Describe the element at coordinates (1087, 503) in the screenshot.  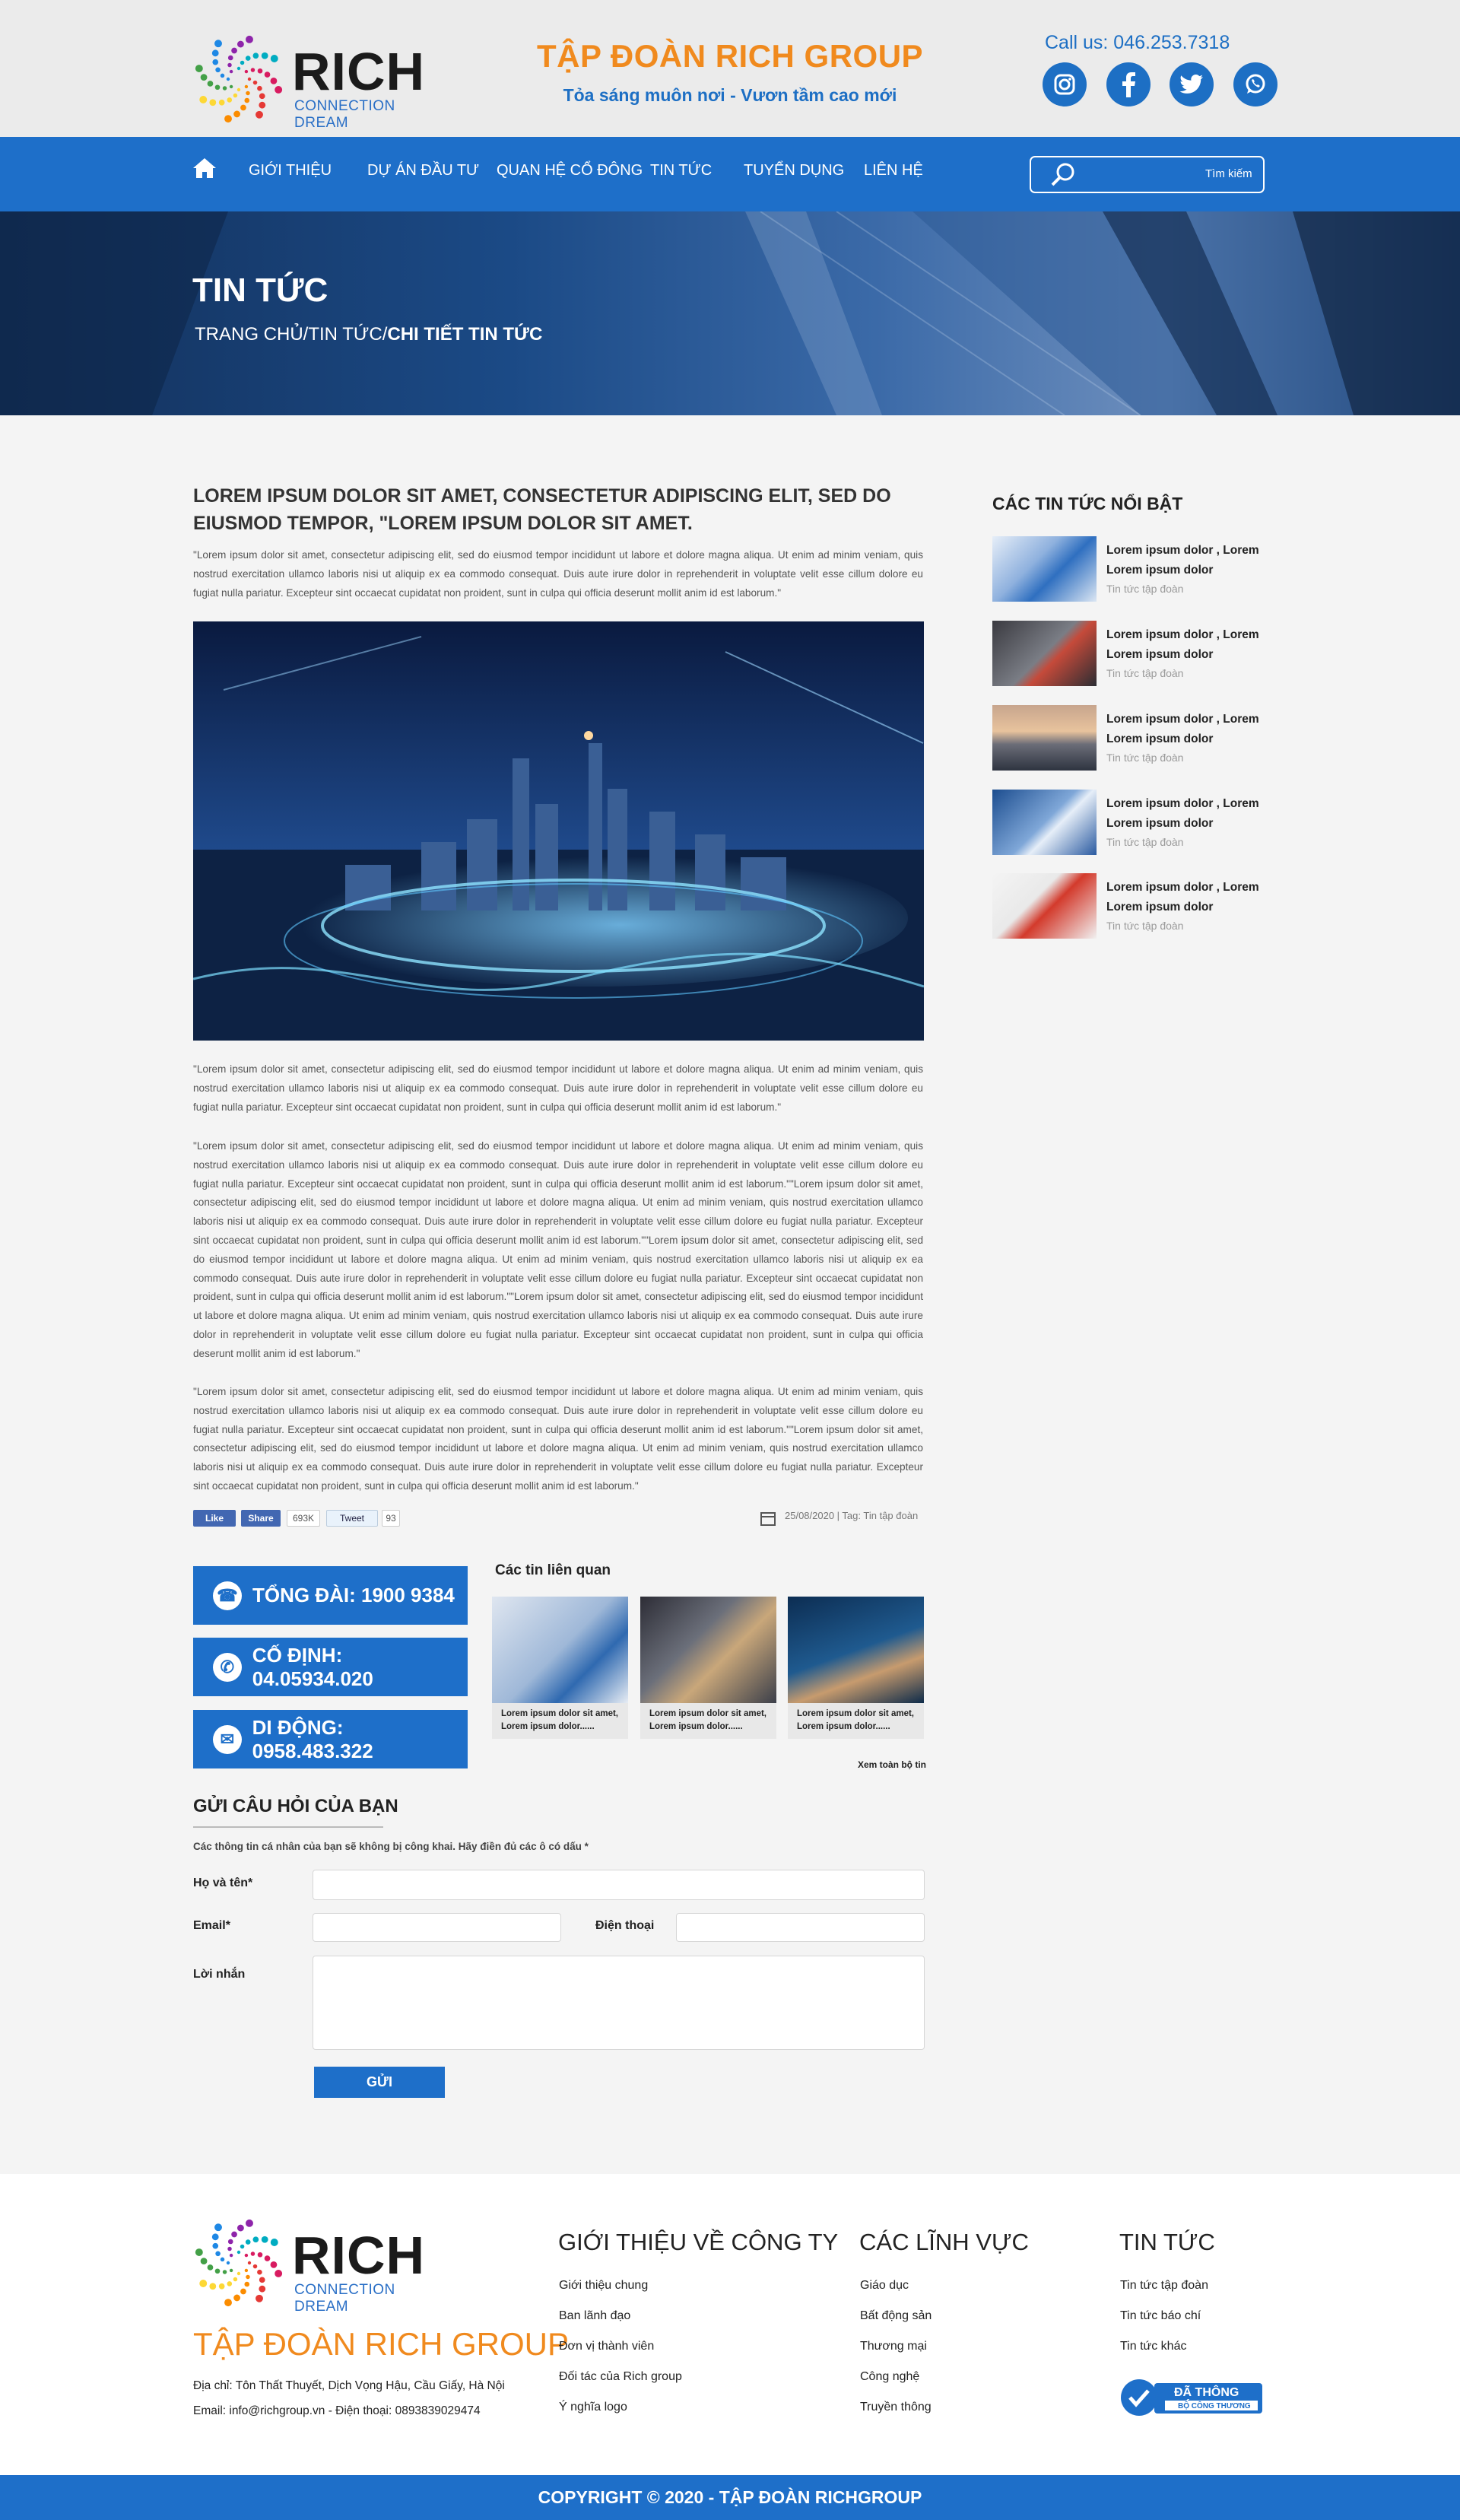
I see `featured-news-title: CÁC TIN TỨC NỔI BẬT` at that location.